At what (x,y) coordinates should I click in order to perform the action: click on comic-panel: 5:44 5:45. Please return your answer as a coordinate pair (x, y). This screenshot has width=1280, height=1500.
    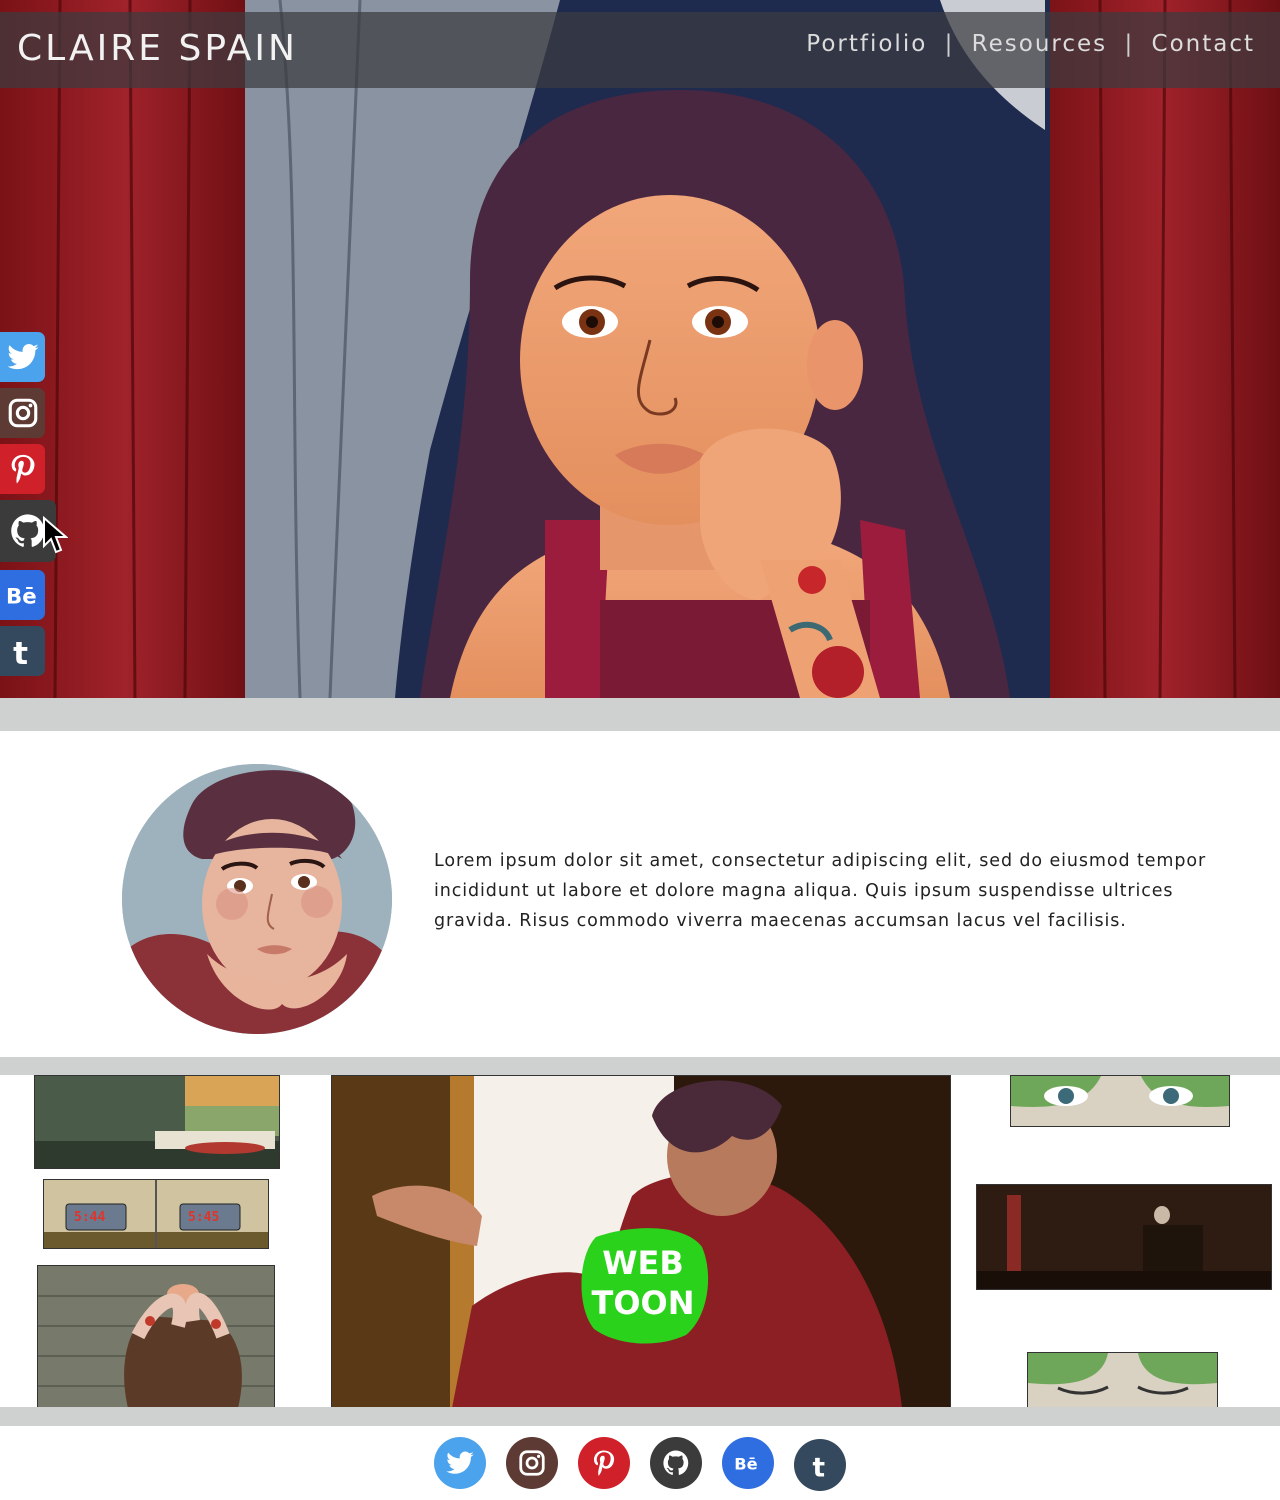
    Looking at the image, I should click on (156, 1214).